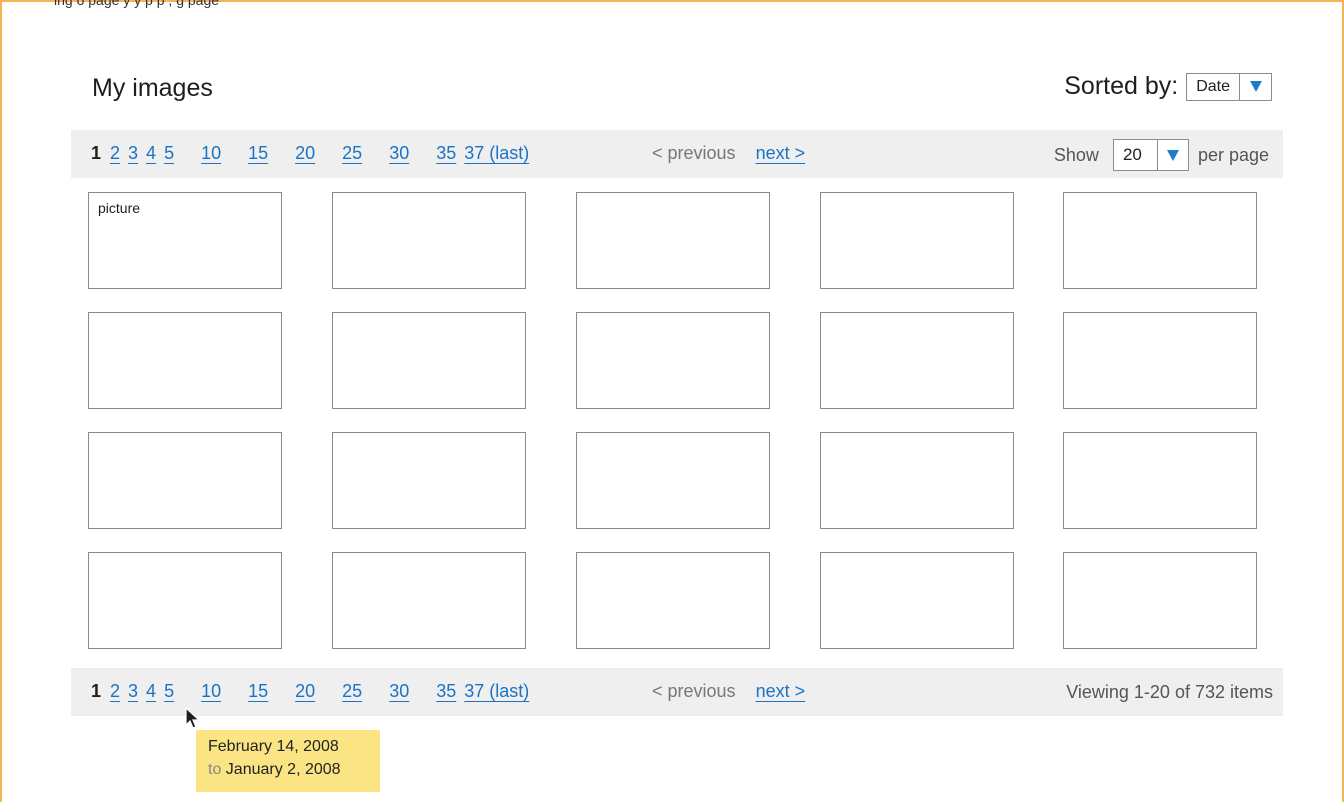 The height and width of the screenshot is (802, 1344). What do you see at coordinates (185, 240) in the screenshot?
I see `image-tile: picture` at bounding box center [185, 240].